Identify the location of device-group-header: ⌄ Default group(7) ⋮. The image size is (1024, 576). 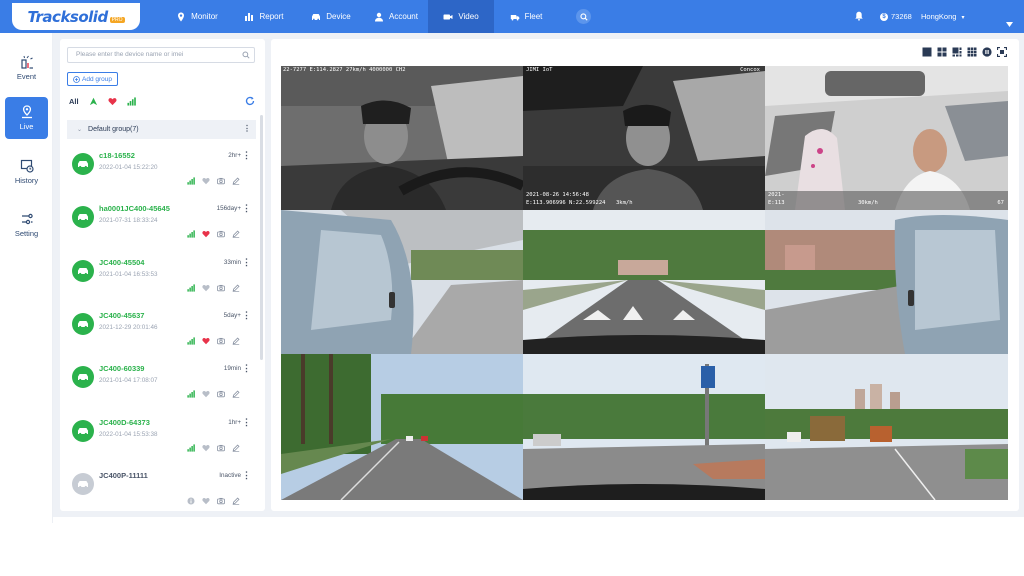
(161, 129).